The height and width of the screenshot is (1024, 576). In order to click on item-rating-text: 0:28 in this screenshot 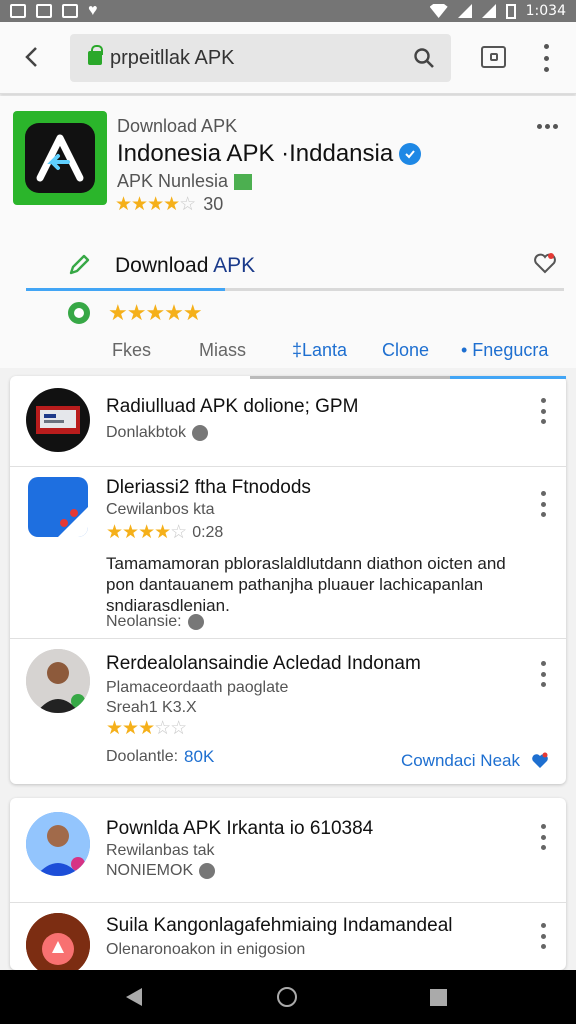, I will do `click(208, 532)`.